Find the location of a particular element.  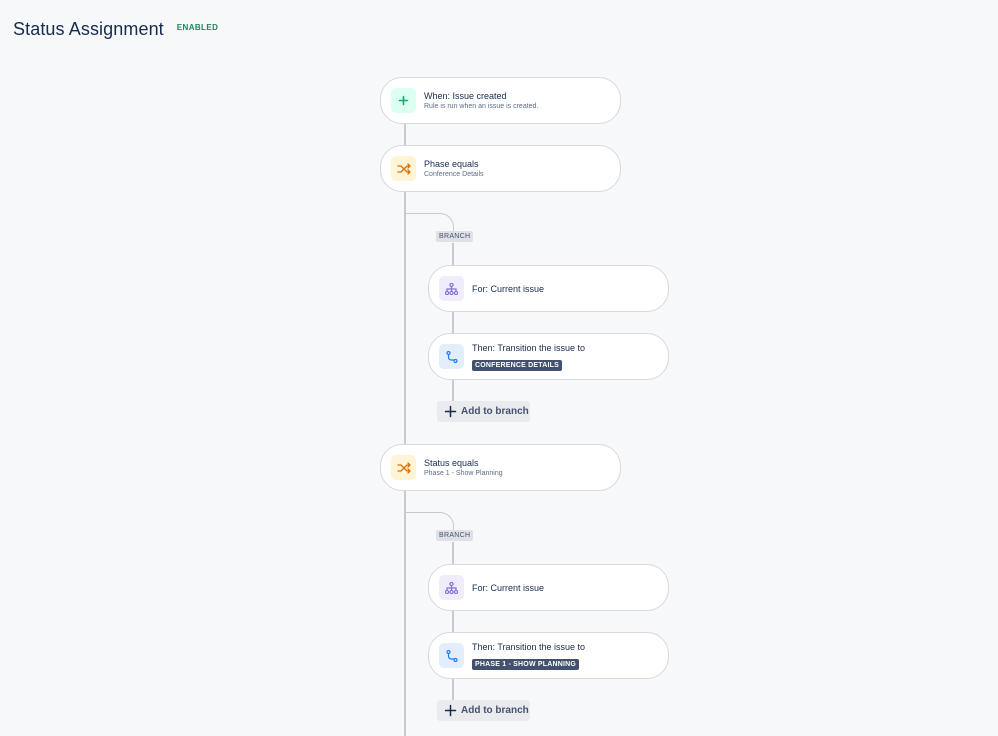

condition-card: Status equals Phase 1 - Show Planning is located at coordinates (500, 467).